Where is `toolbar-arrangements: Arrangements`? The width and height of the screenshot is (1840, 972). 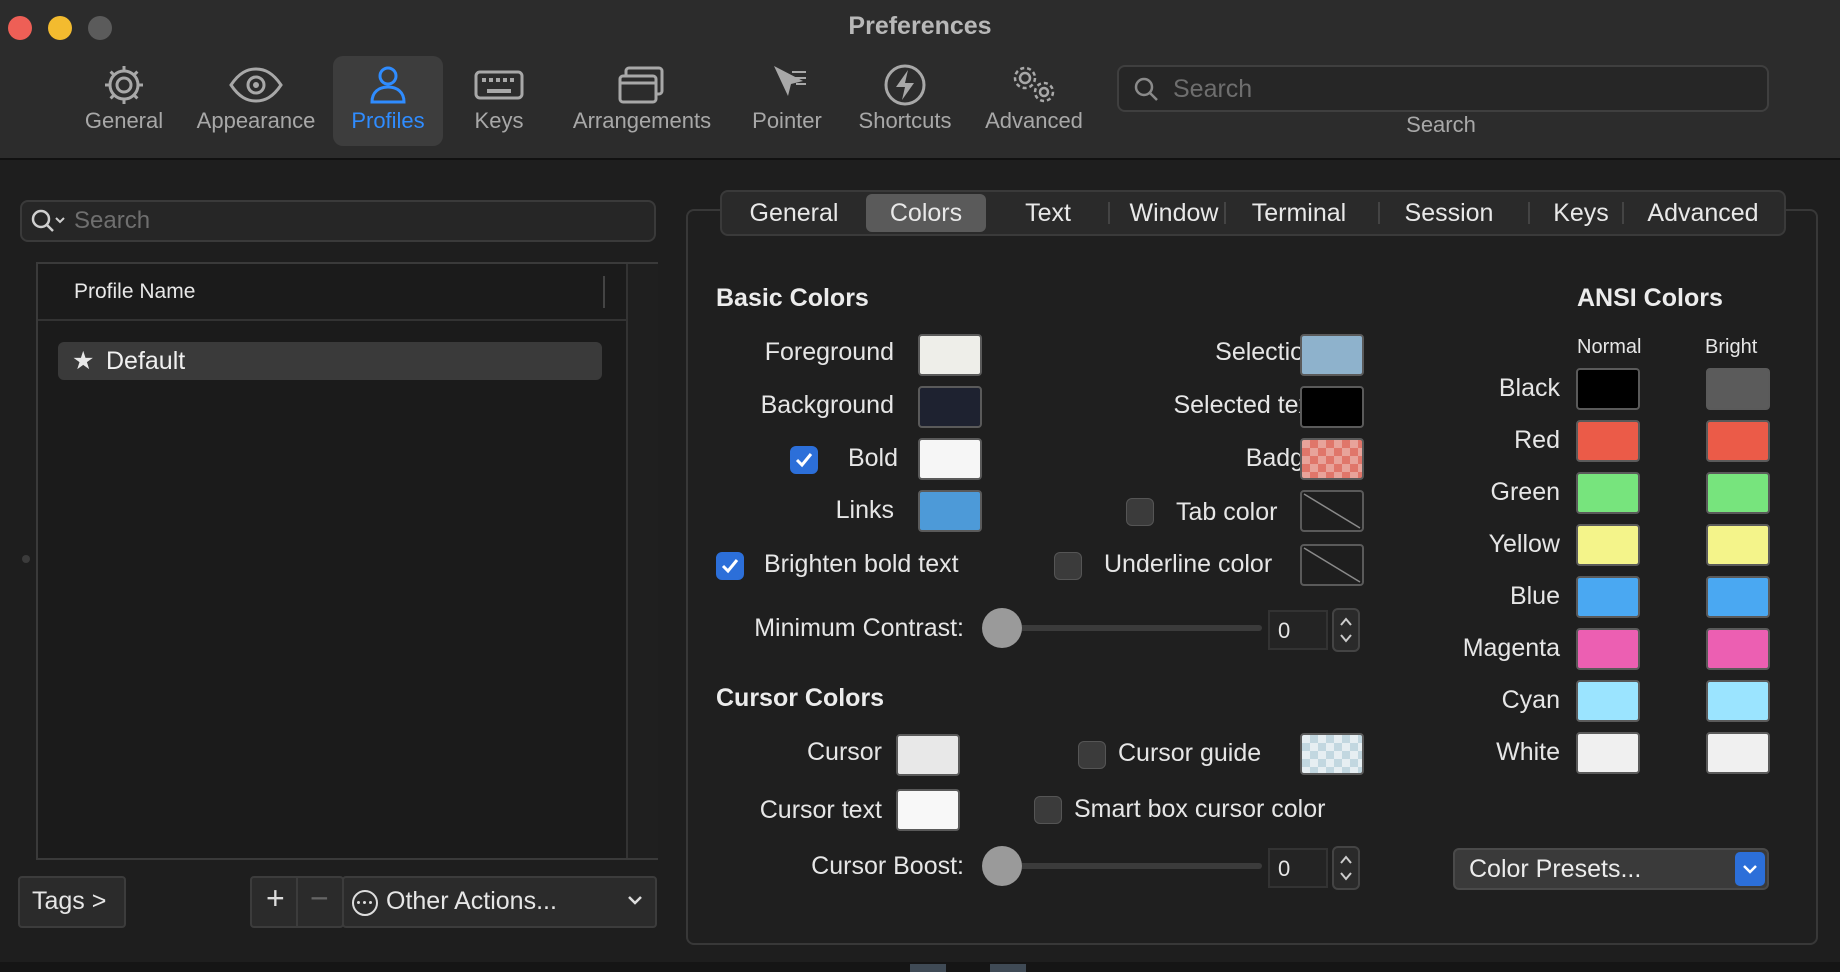 toolbar-arrangements: Arrangements is located at coordinates (642, 101).